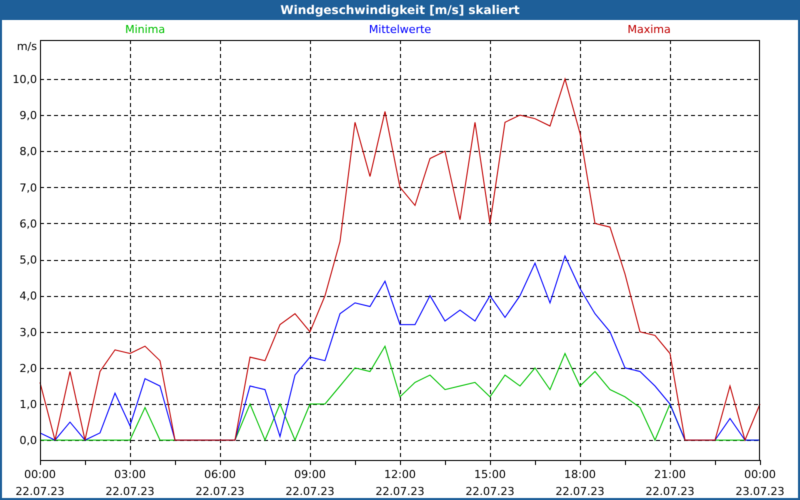 The height and width of the screenshot is (500, 800). What do you see at coordinates (760, 483) in the screenshot?
I see `x-tick-label: 00:00 23.07.23` at bounding box center [760, 483].